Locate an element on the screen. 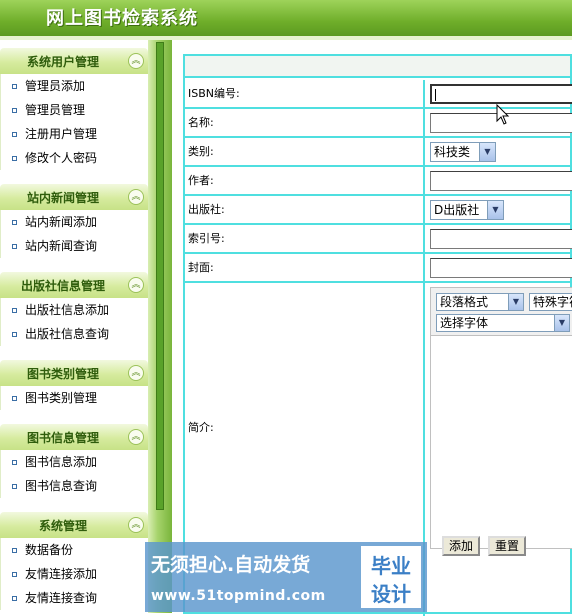  author-label: 作者: is located at coordinates (305, 180).